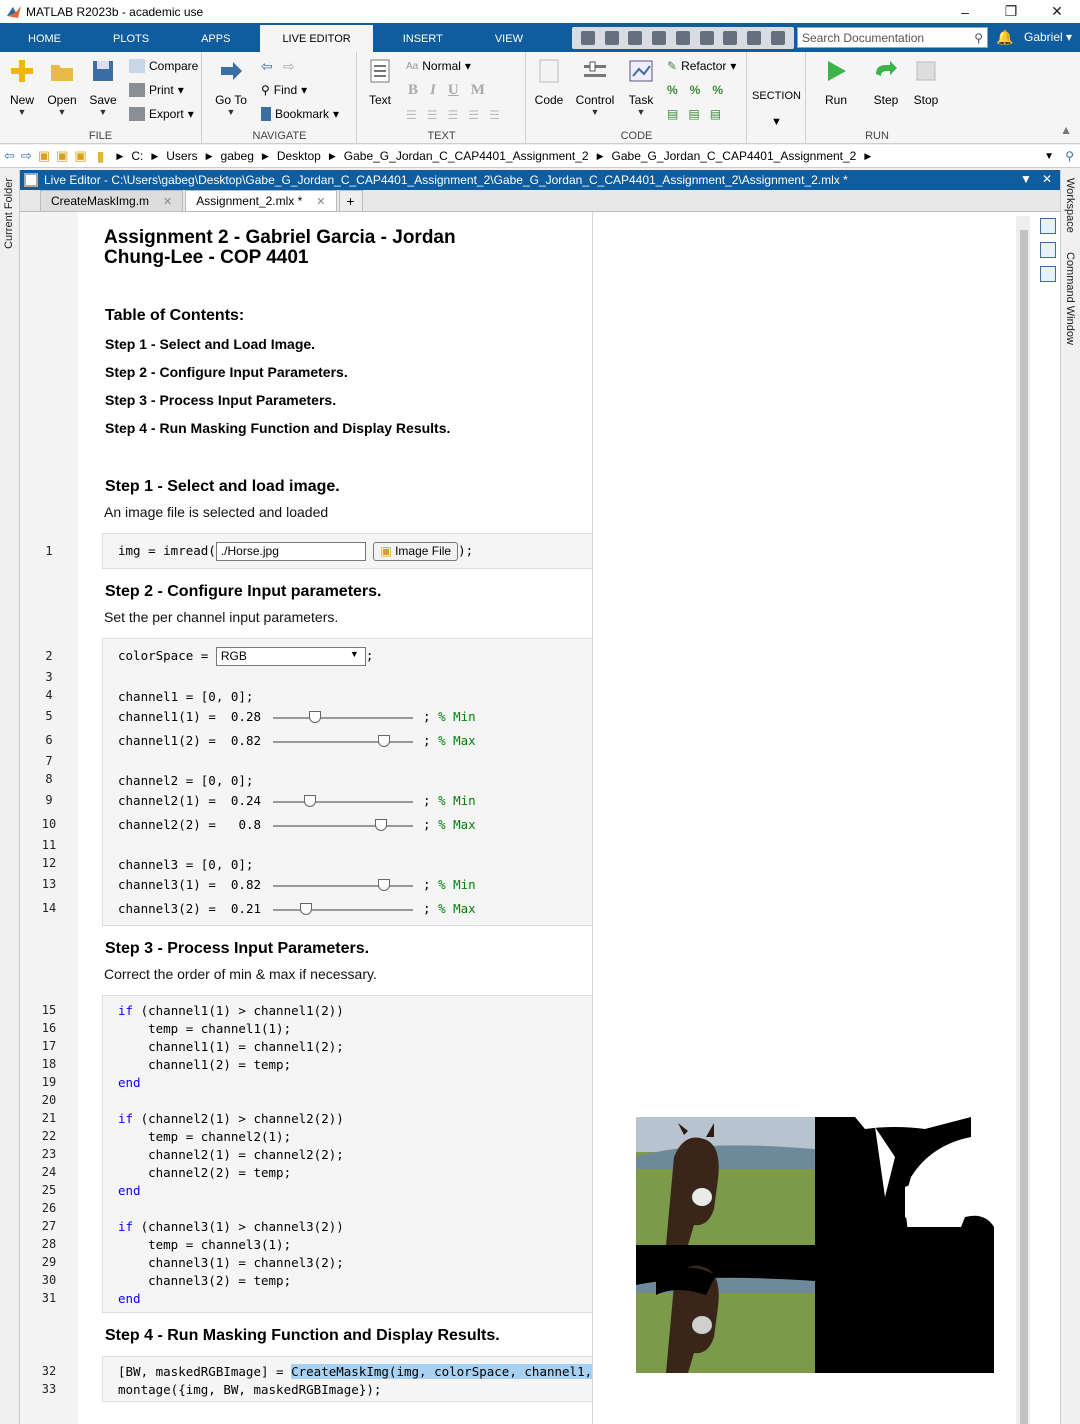 The height and width of the screenshot is (1424, 1080). Describe the element at coordinates (438, 66) in the screenshot. I see `style-dropdown: Aa Normal ▾` at that location.